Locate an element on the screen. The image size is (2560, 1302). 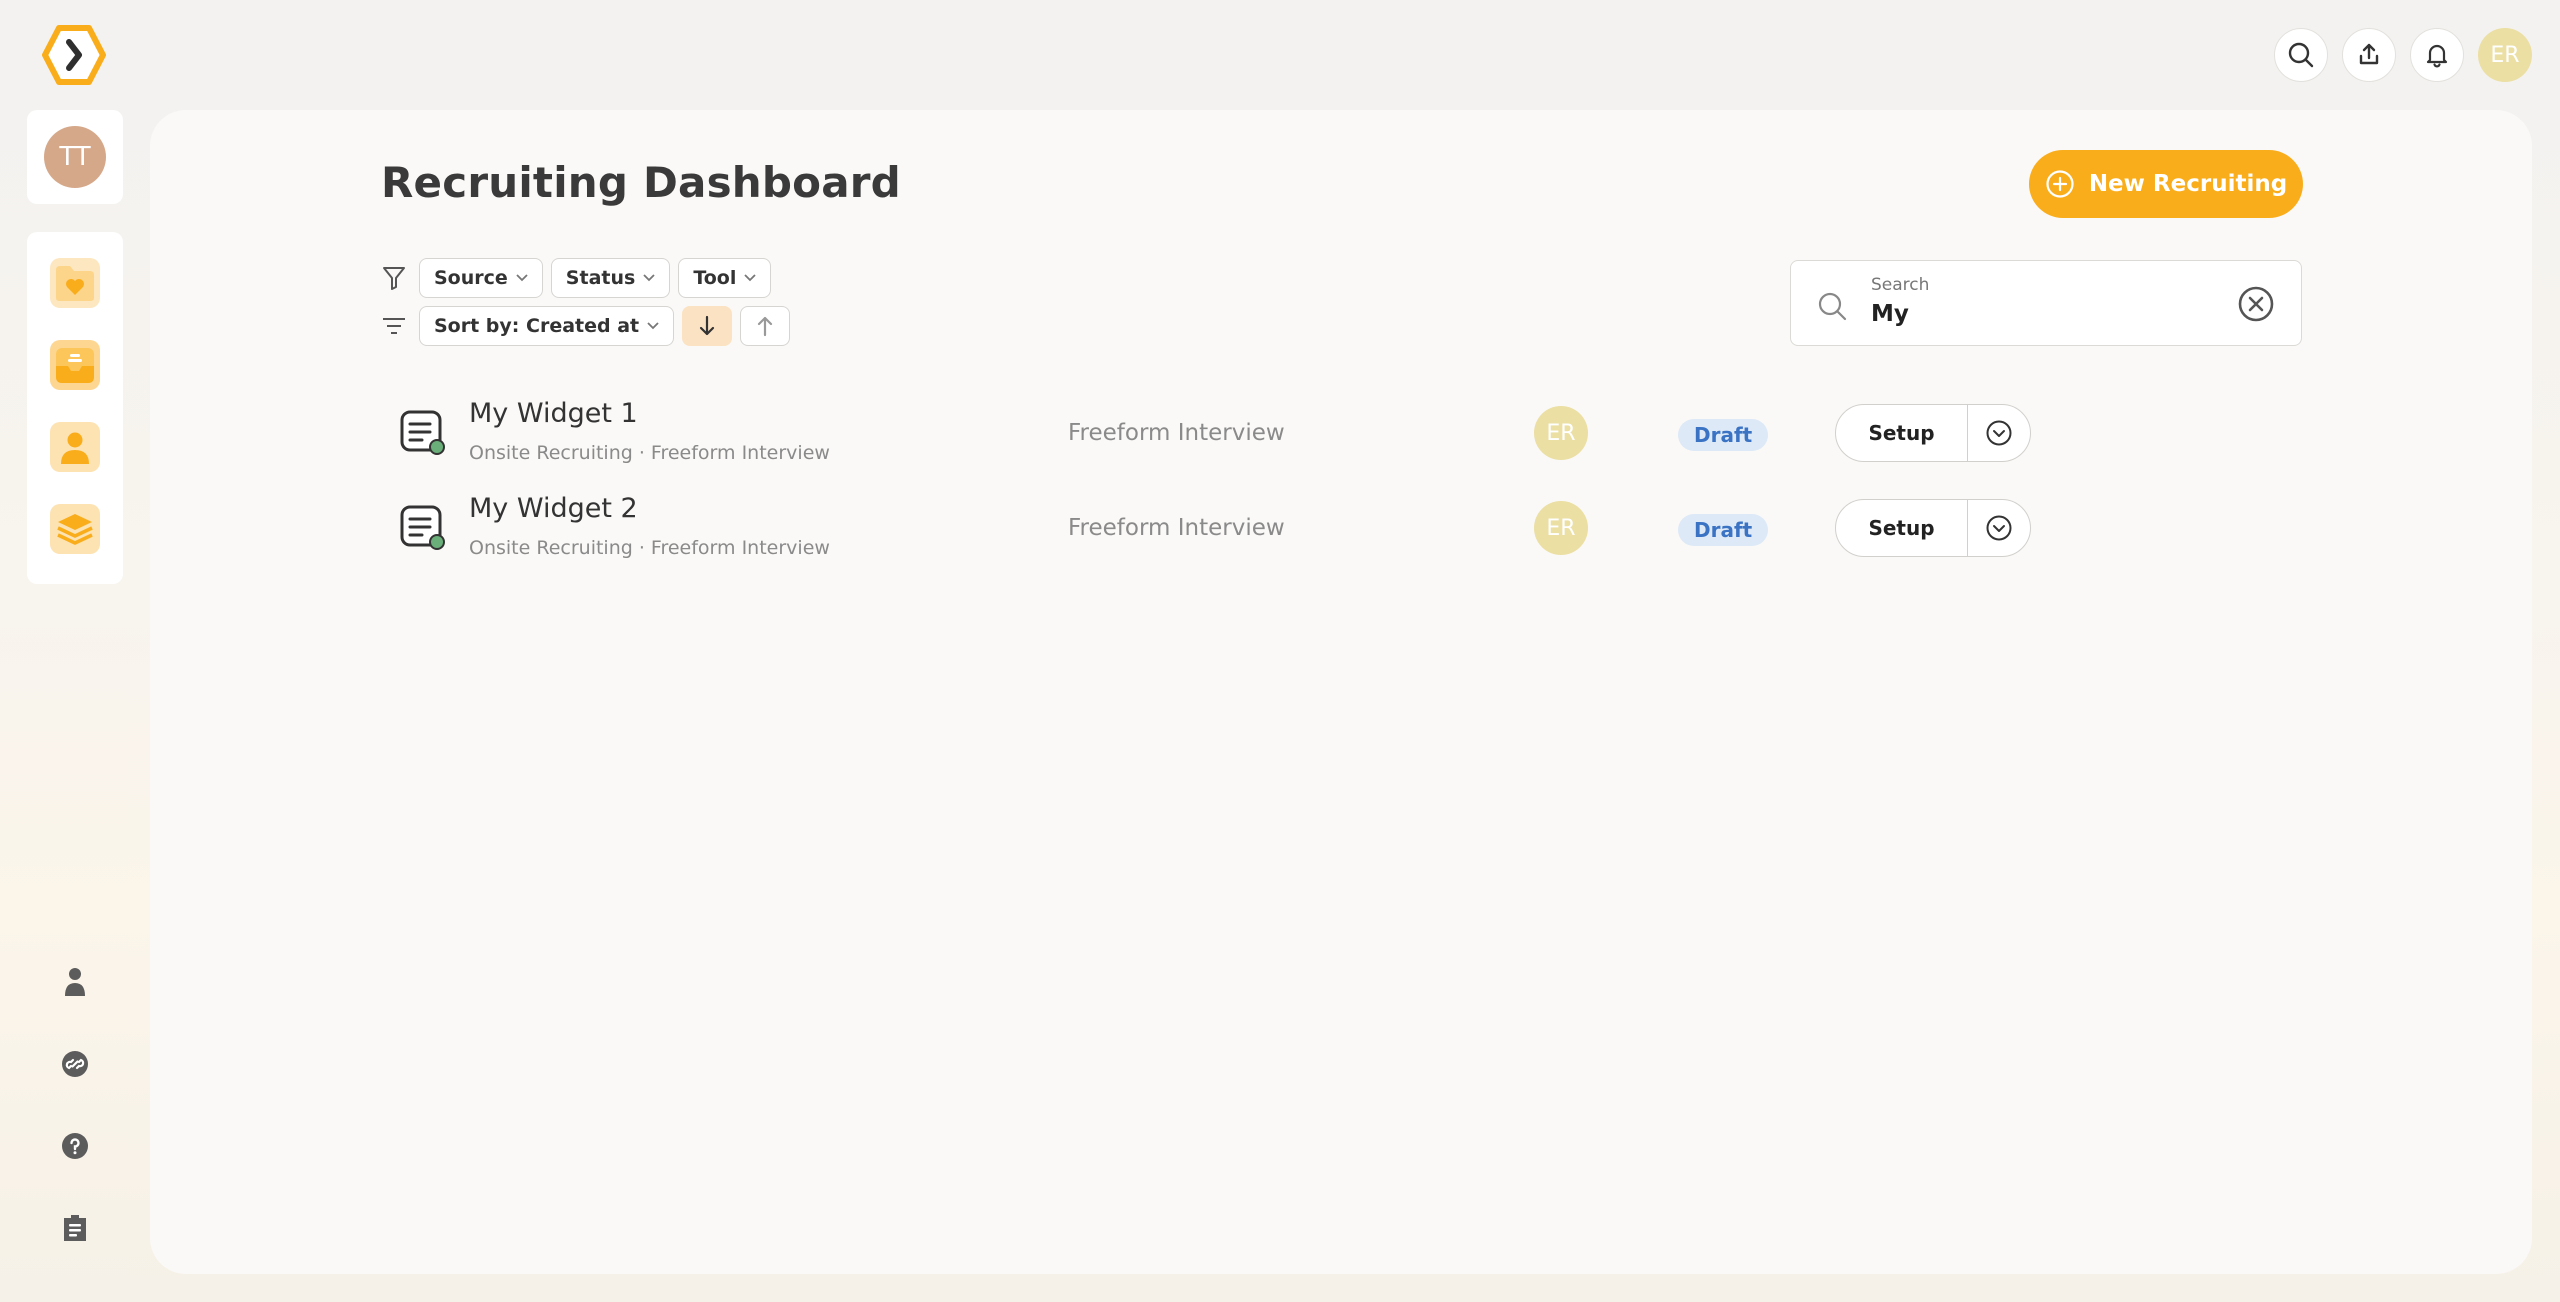
bell-icon is located at coordinates (2437, 56).